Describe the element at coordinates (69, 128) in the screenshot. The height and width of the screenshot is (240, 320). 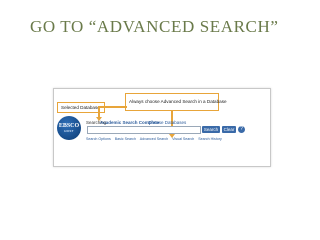
I see `ebsco-logo: EBSCO HOST` at that location.